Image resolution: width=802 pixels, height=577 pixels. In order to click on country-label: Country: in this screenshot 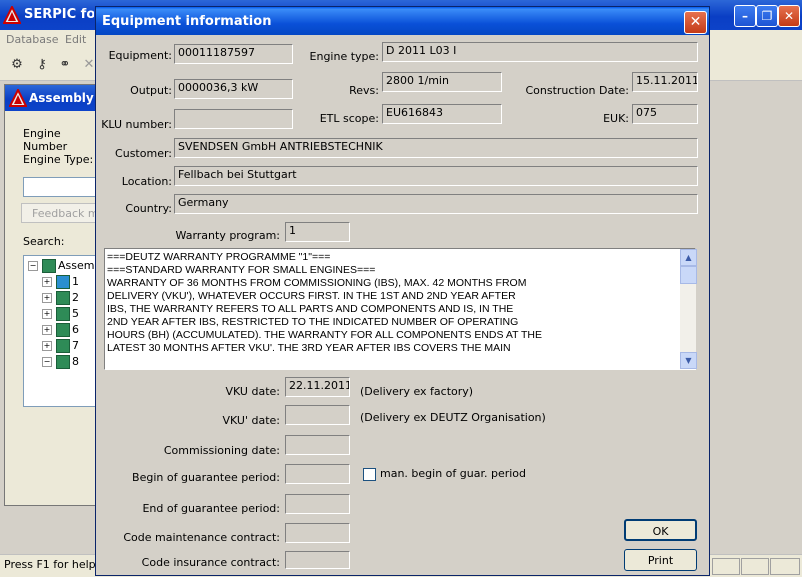, I will do `click(148, 208)`.